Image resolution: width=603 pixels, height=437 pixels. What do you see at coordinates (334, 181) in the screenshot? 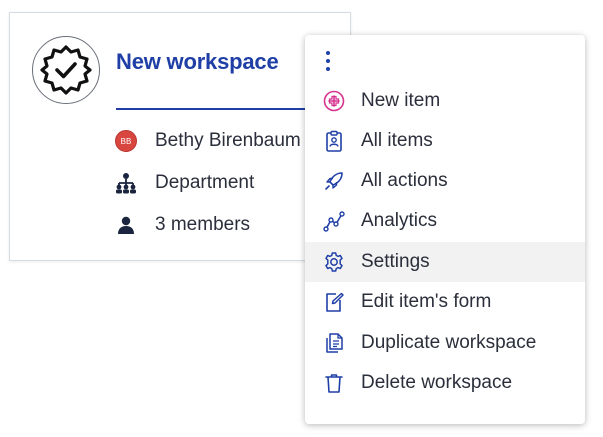
I see `rocket-icon` at bounding box center [334, 181].